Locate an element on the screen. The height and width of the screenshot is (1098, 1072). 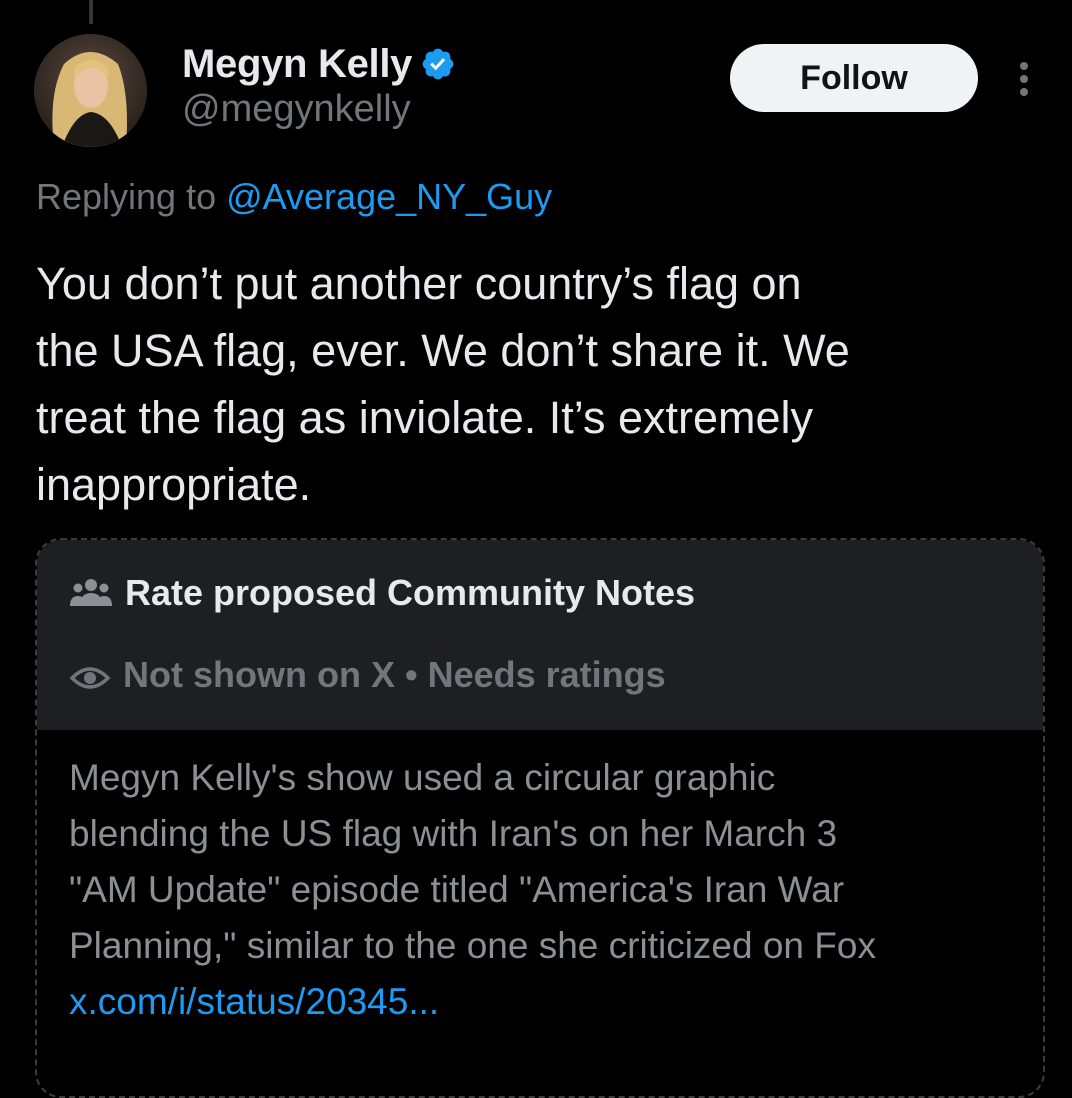
community-note-status-detail: Needs ratings is located at coordinates (546, 674).